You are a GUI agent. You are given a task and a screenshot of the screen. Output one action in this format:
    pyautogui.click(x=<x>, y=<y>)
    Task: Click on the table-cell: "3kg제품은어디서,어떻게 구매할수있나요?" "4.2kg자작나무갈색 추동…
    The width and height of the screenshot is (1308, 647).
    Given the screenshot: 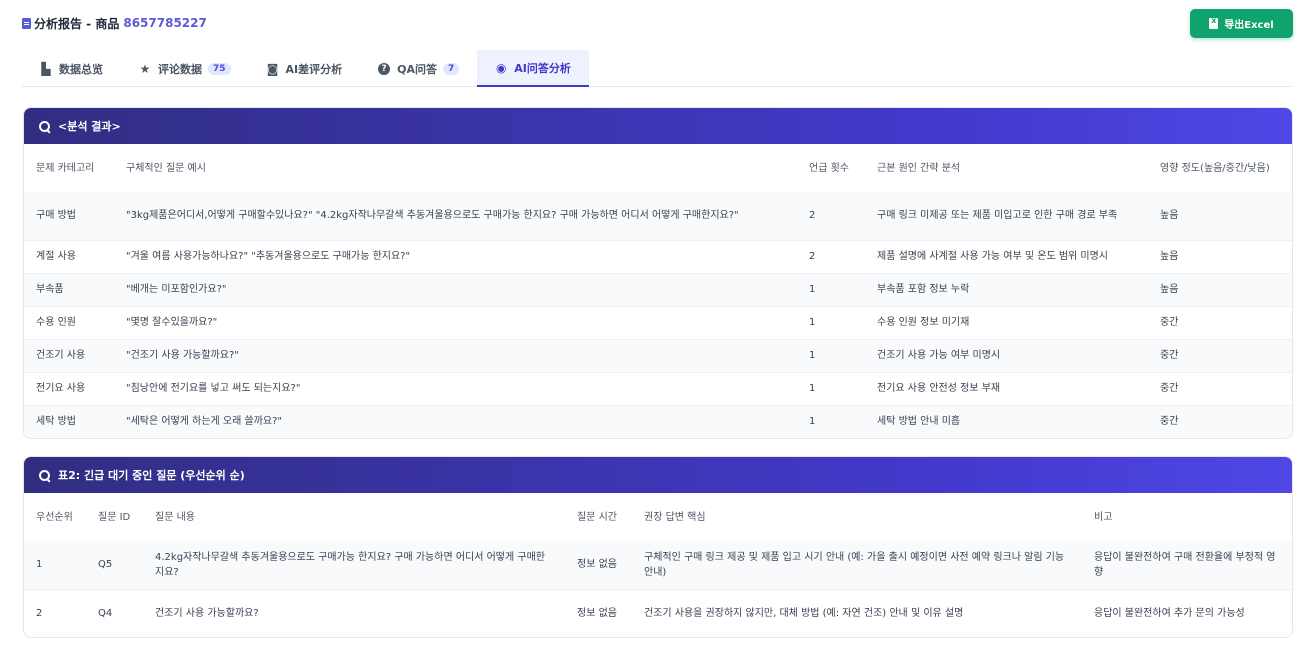 What is the action you would take?
    pyautogui.click(x=432, y=216)
    